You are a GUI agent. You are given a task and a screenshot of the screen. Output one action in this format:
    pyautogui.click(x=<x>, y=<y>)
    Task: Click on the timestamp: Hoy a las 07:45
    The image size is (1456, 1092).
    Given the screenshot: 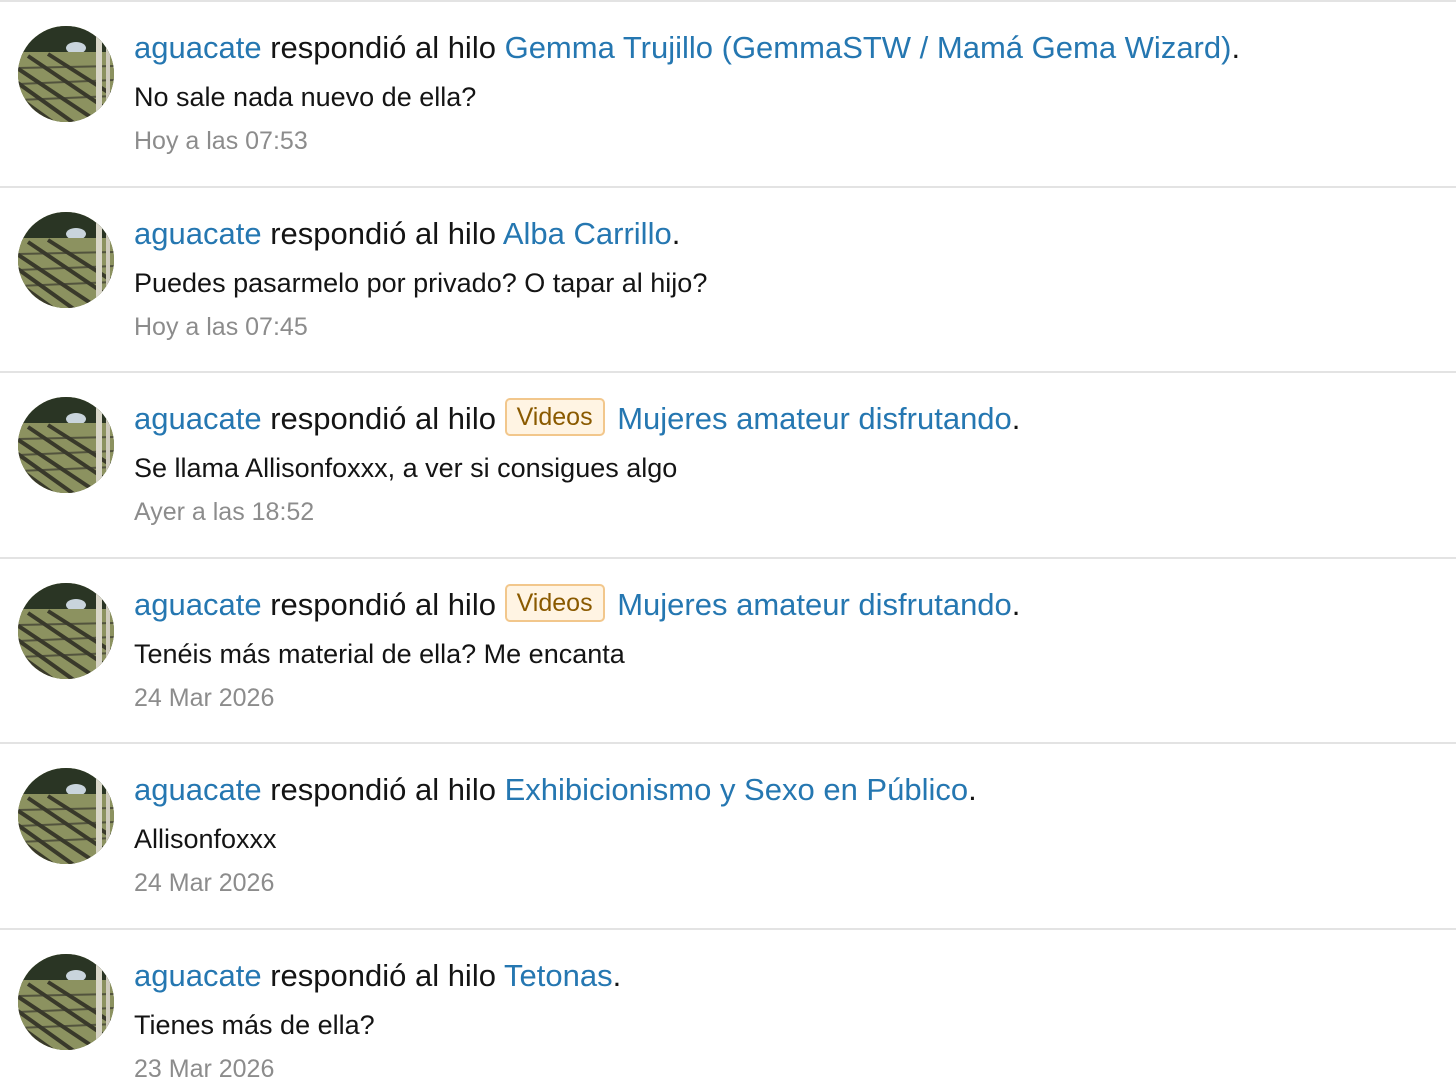 What is the action you would take?
    pyautogui.click(x=785, y=327)
    